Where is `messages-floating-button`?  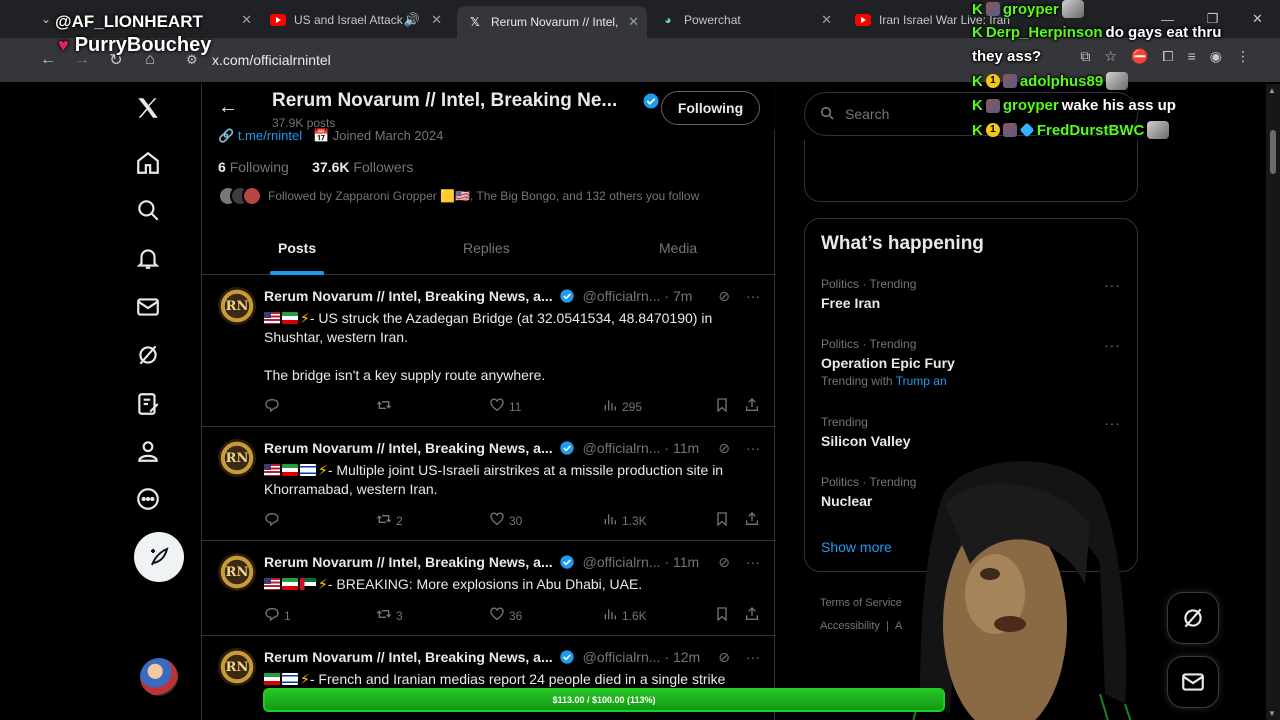 messages-floating-button is located at coordinates (1193, 682).